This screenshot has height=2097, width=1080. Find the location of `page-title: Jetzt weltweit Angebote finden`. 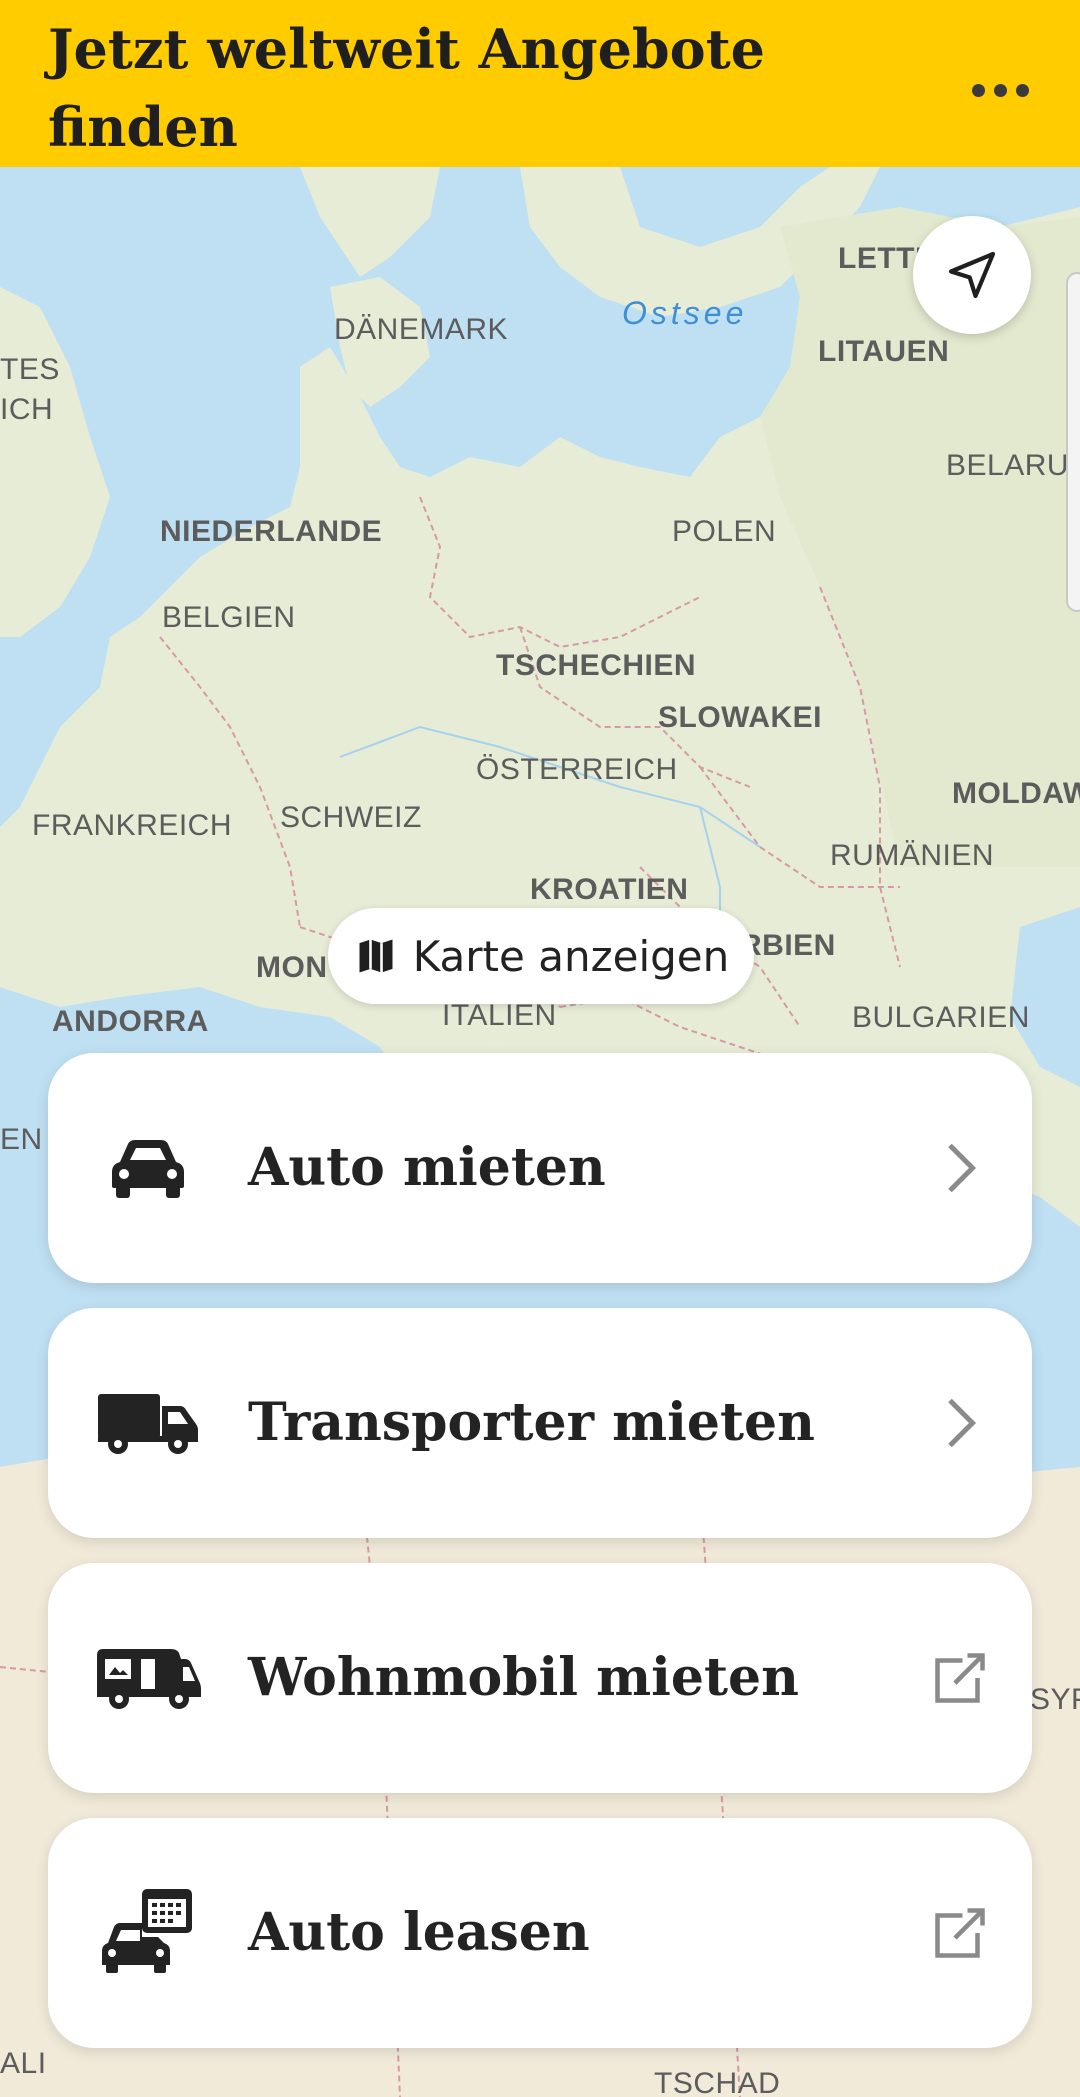

page-title: Jetzt weltweit Angebote finden is located at coordinates (407, 88).